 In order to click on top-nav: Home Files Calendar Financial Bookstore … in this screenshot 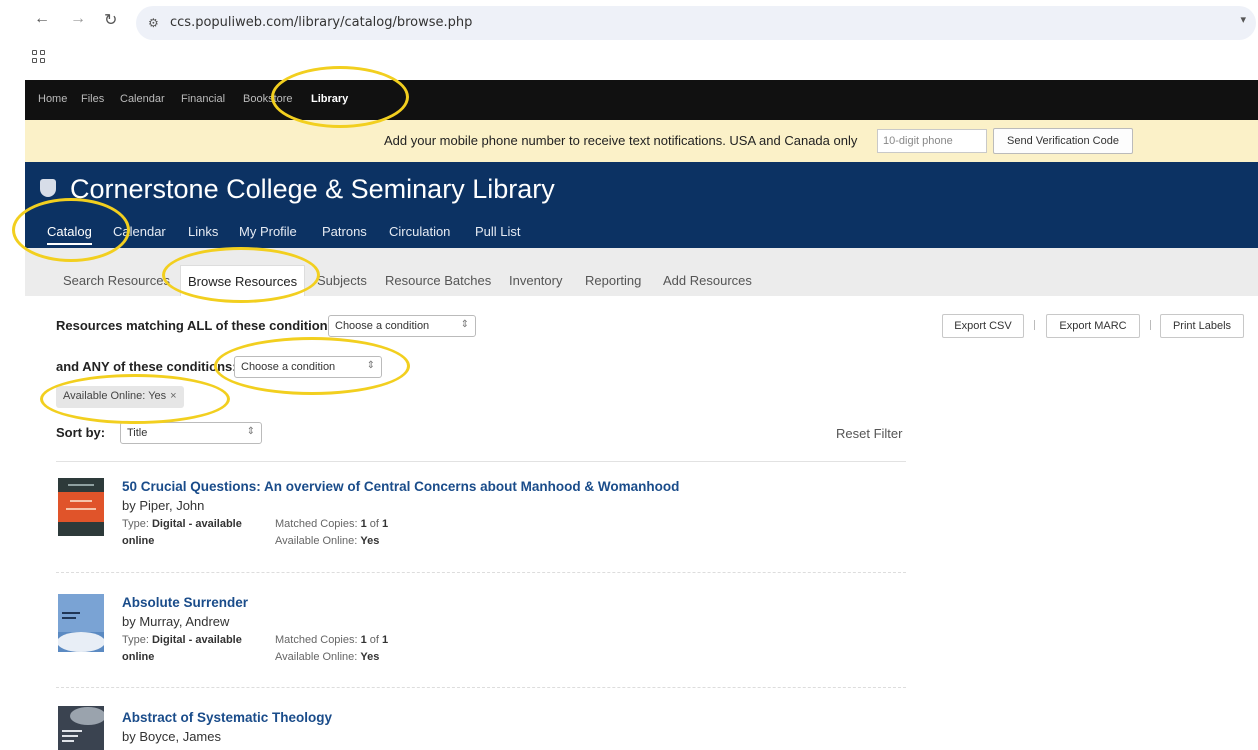, I will do `click(641, 100)`.